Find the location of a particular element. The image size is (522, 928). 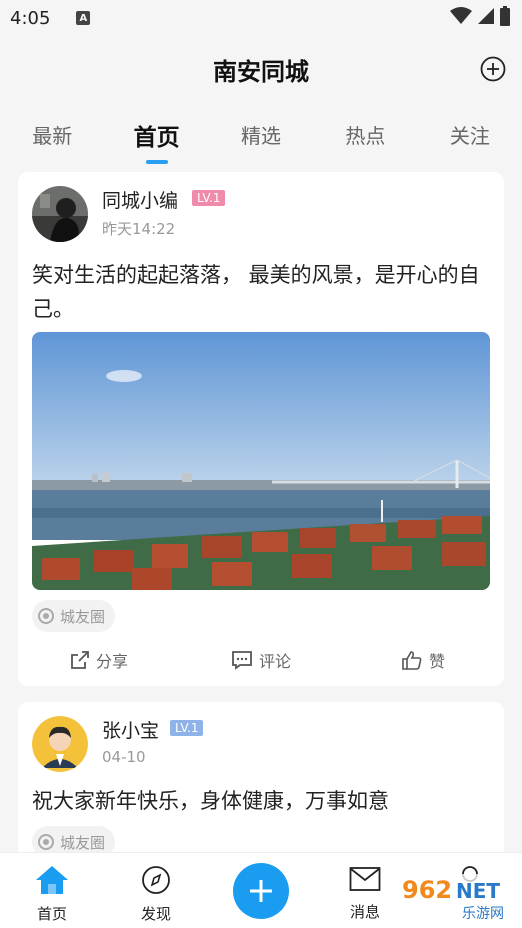

watermark-brand: 962 is located at coordinates (427, 890).